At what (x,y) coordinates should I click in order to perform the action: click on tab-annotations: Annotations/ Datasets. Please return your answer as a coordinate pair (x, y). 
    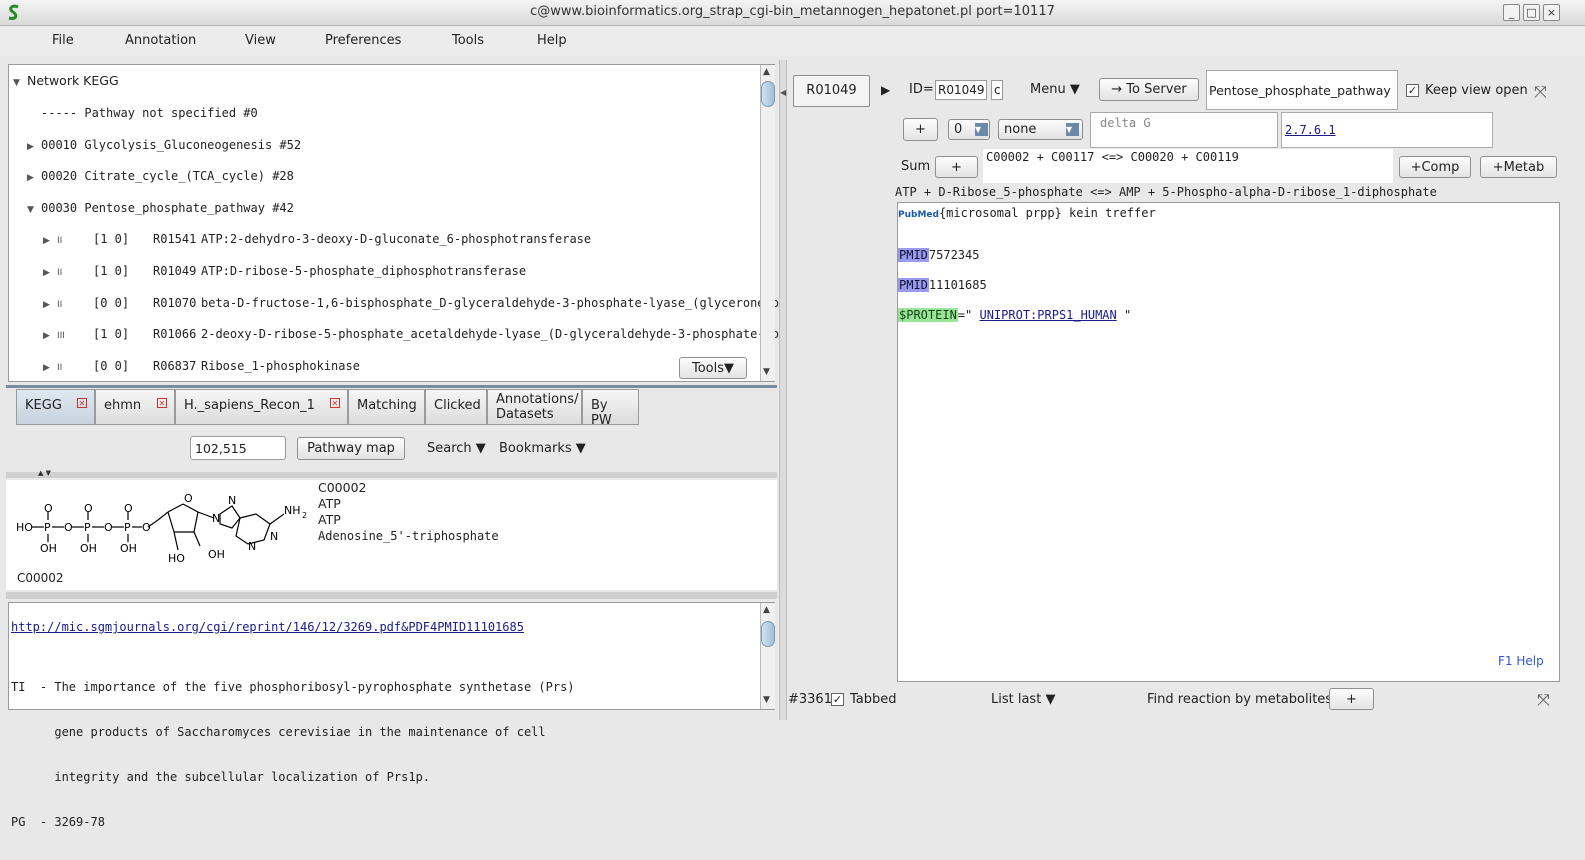
    Looking at the image, I should click on (534, 407).